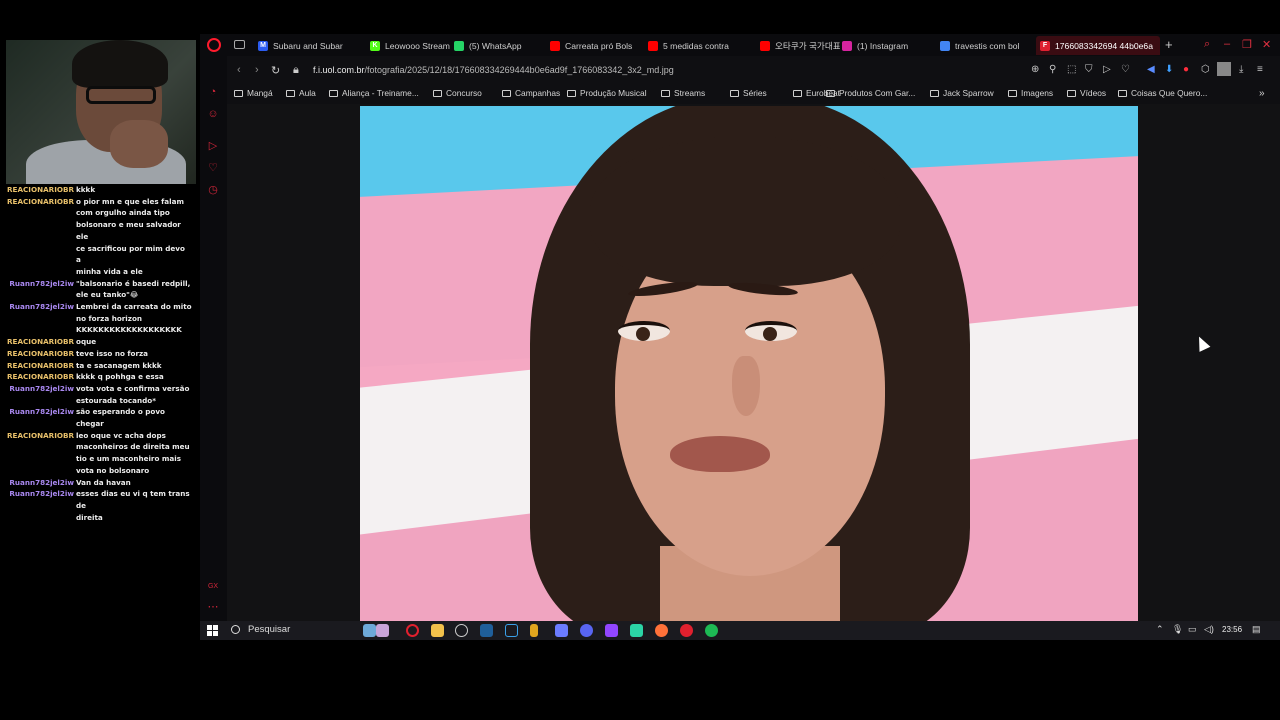  Describe the element at coordinates (686, 630) in the screenshot. I see `app-red-icon` at that location.